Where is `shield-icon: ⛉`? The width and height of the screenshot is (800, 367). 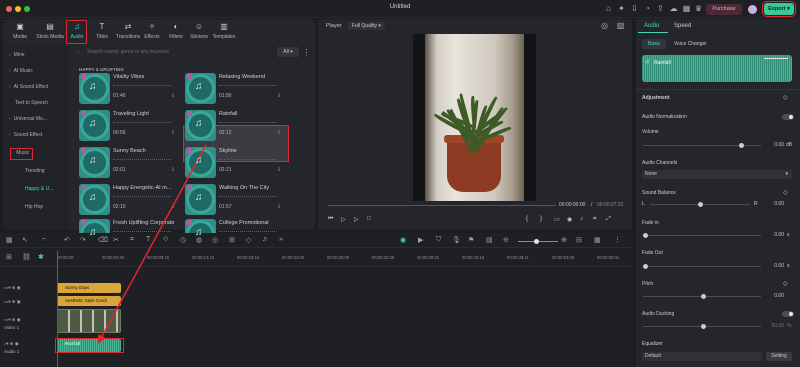
shield-icon: ⛉ is located at coordinates (438, 240).